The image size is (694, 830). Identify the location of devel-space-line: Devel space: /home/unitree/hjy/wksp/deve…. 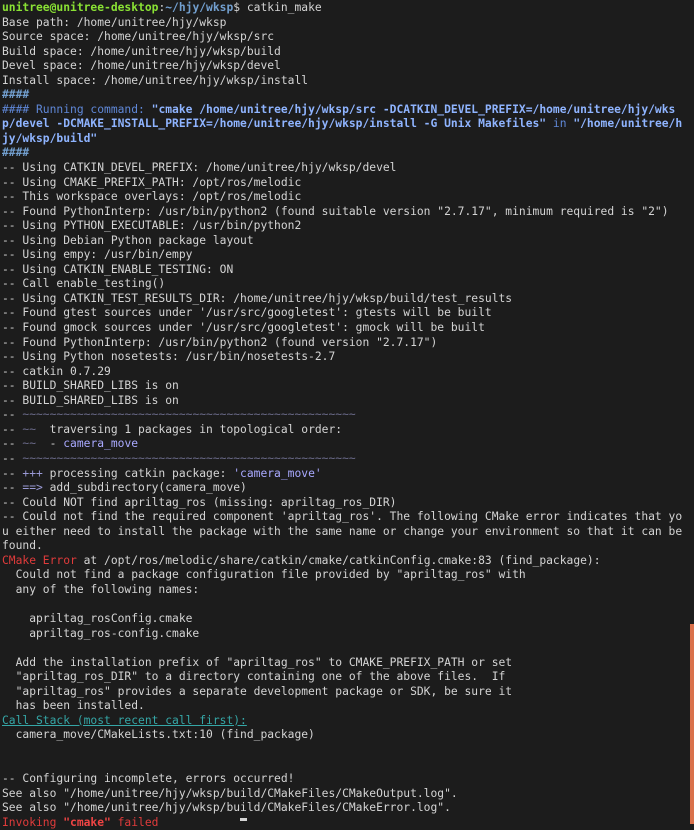
(141, 66).